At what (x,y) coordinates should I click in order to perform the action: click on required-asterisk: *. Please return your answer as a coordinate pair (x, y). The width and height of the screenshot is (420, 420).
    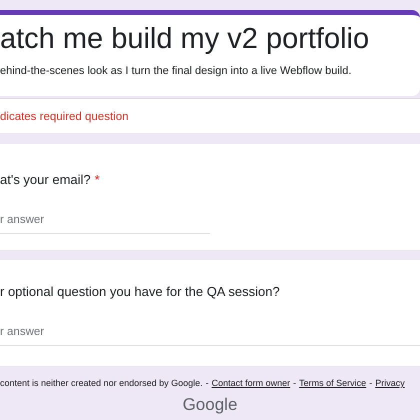
    Looking at the image, I should click on (97, 180).